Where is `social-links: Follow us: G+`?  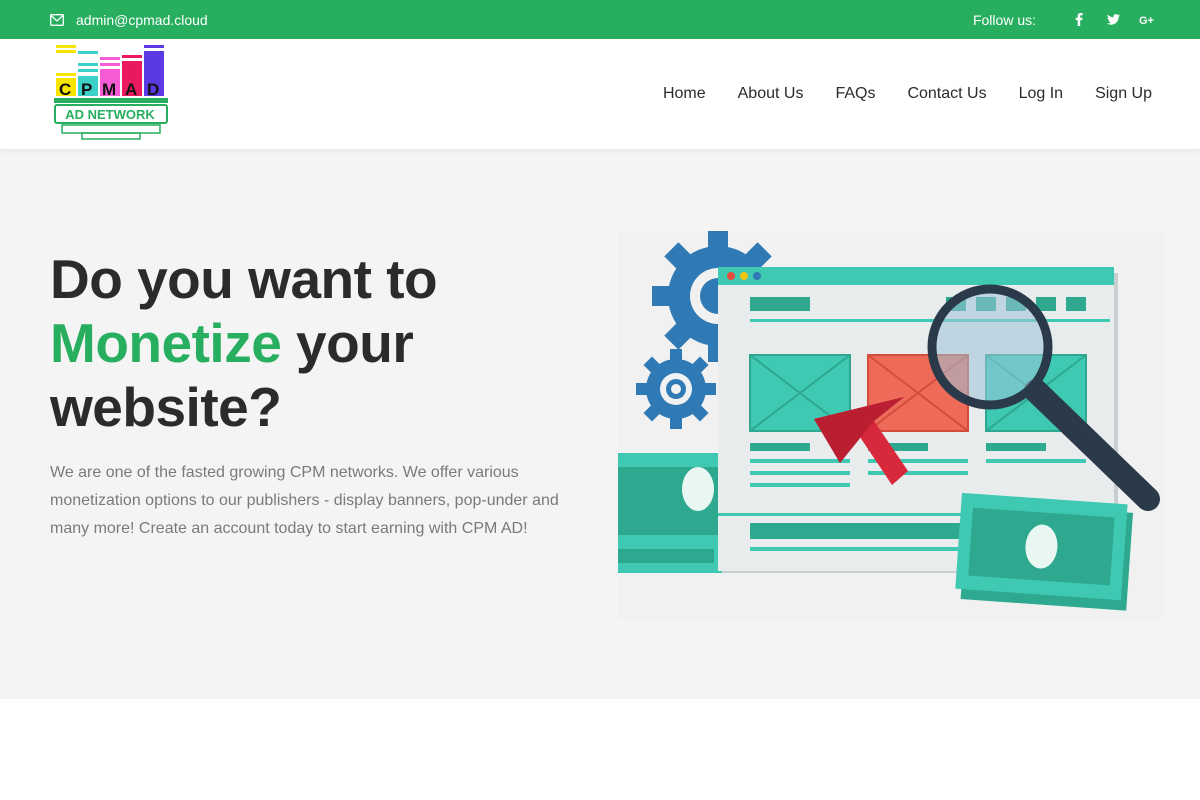
social-links: Follow us: G+ is located at coordinates (1066, 19).